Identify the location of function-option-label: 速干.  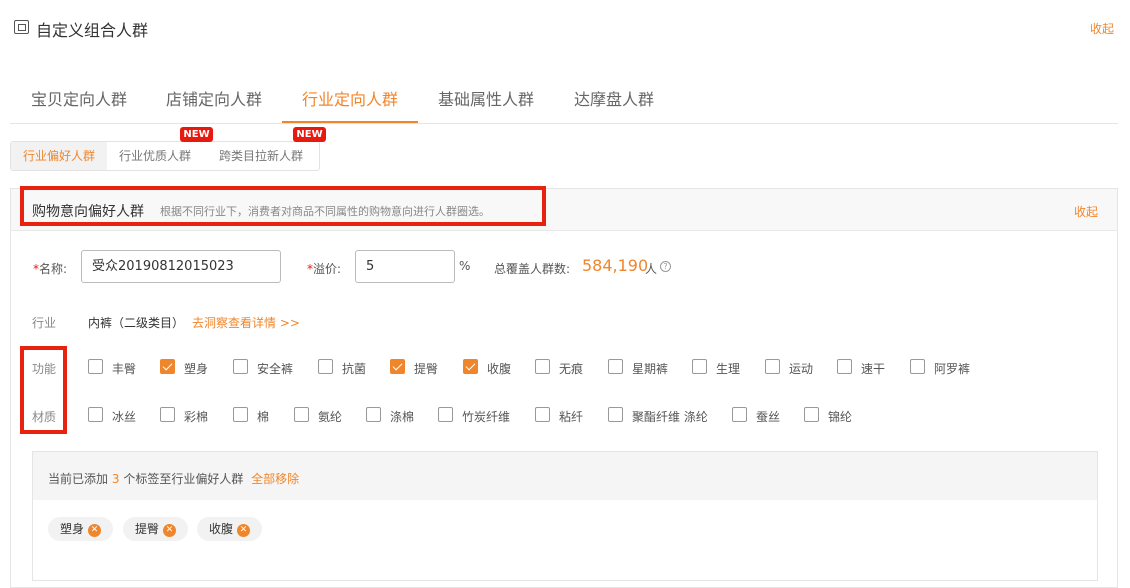
(873, 368).